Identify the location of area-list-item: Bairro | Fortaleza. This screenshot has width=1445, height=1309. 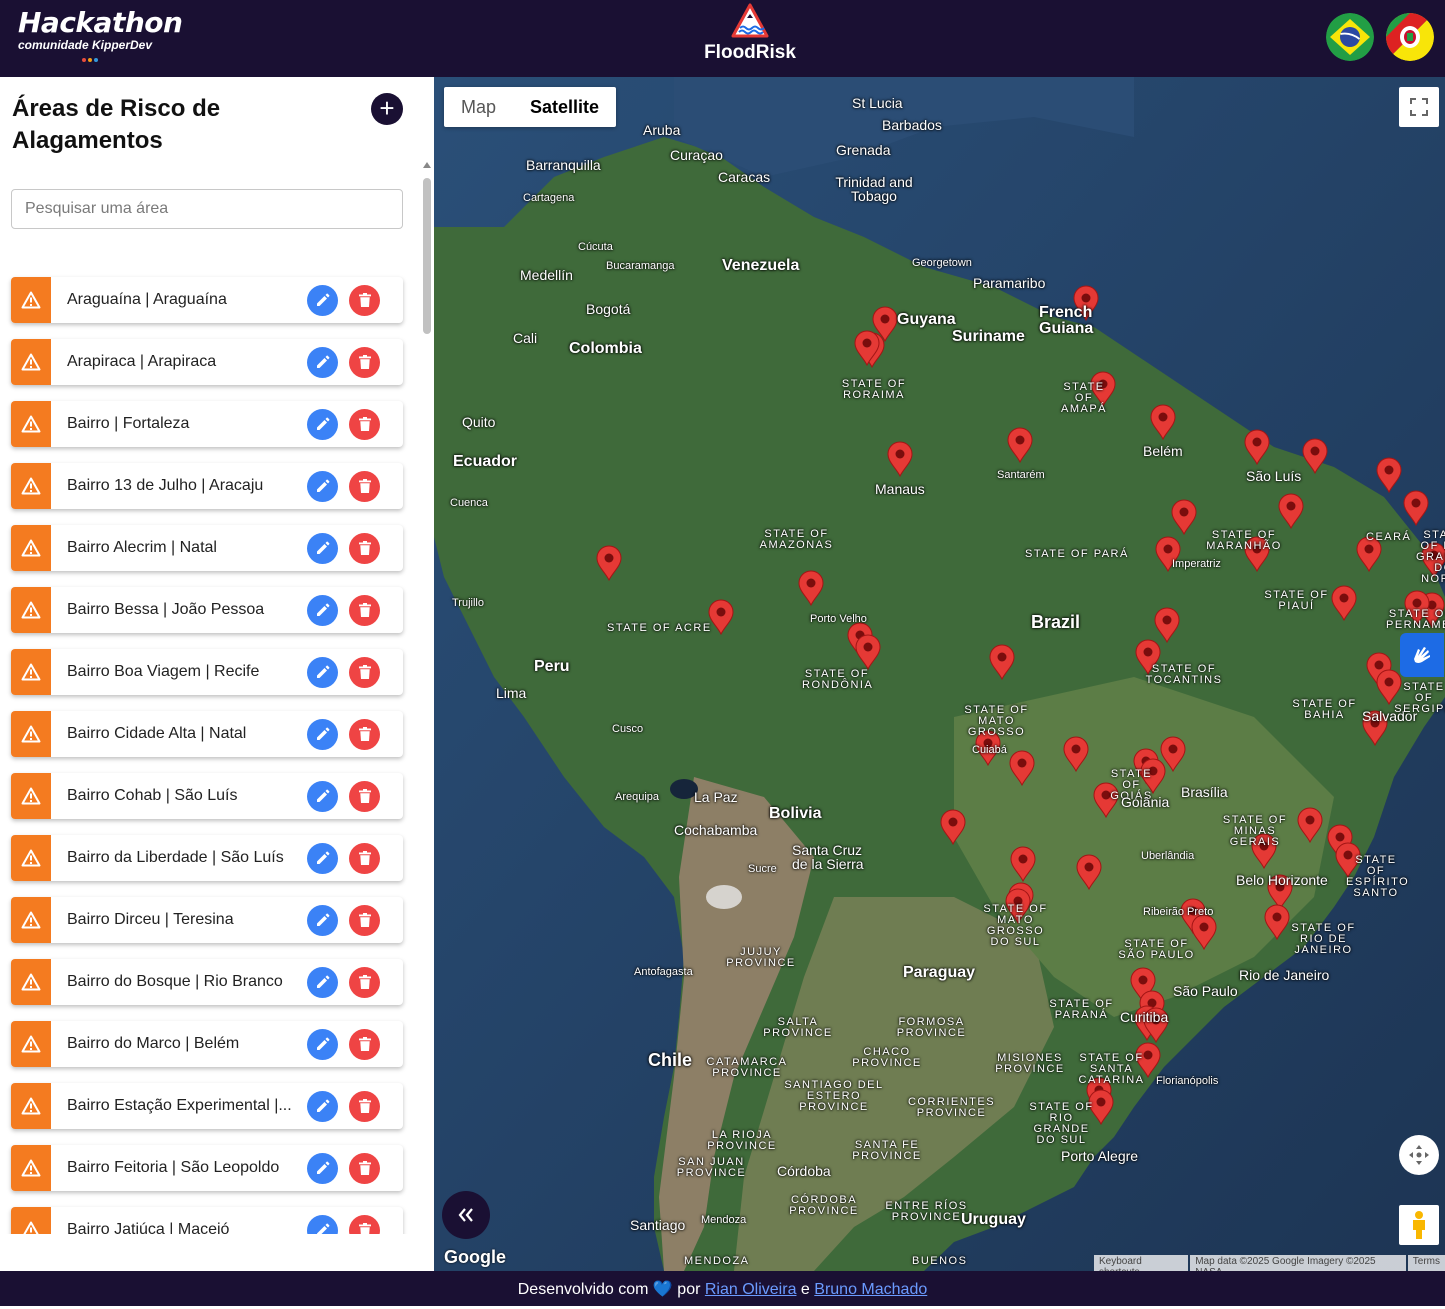
(207, 424).